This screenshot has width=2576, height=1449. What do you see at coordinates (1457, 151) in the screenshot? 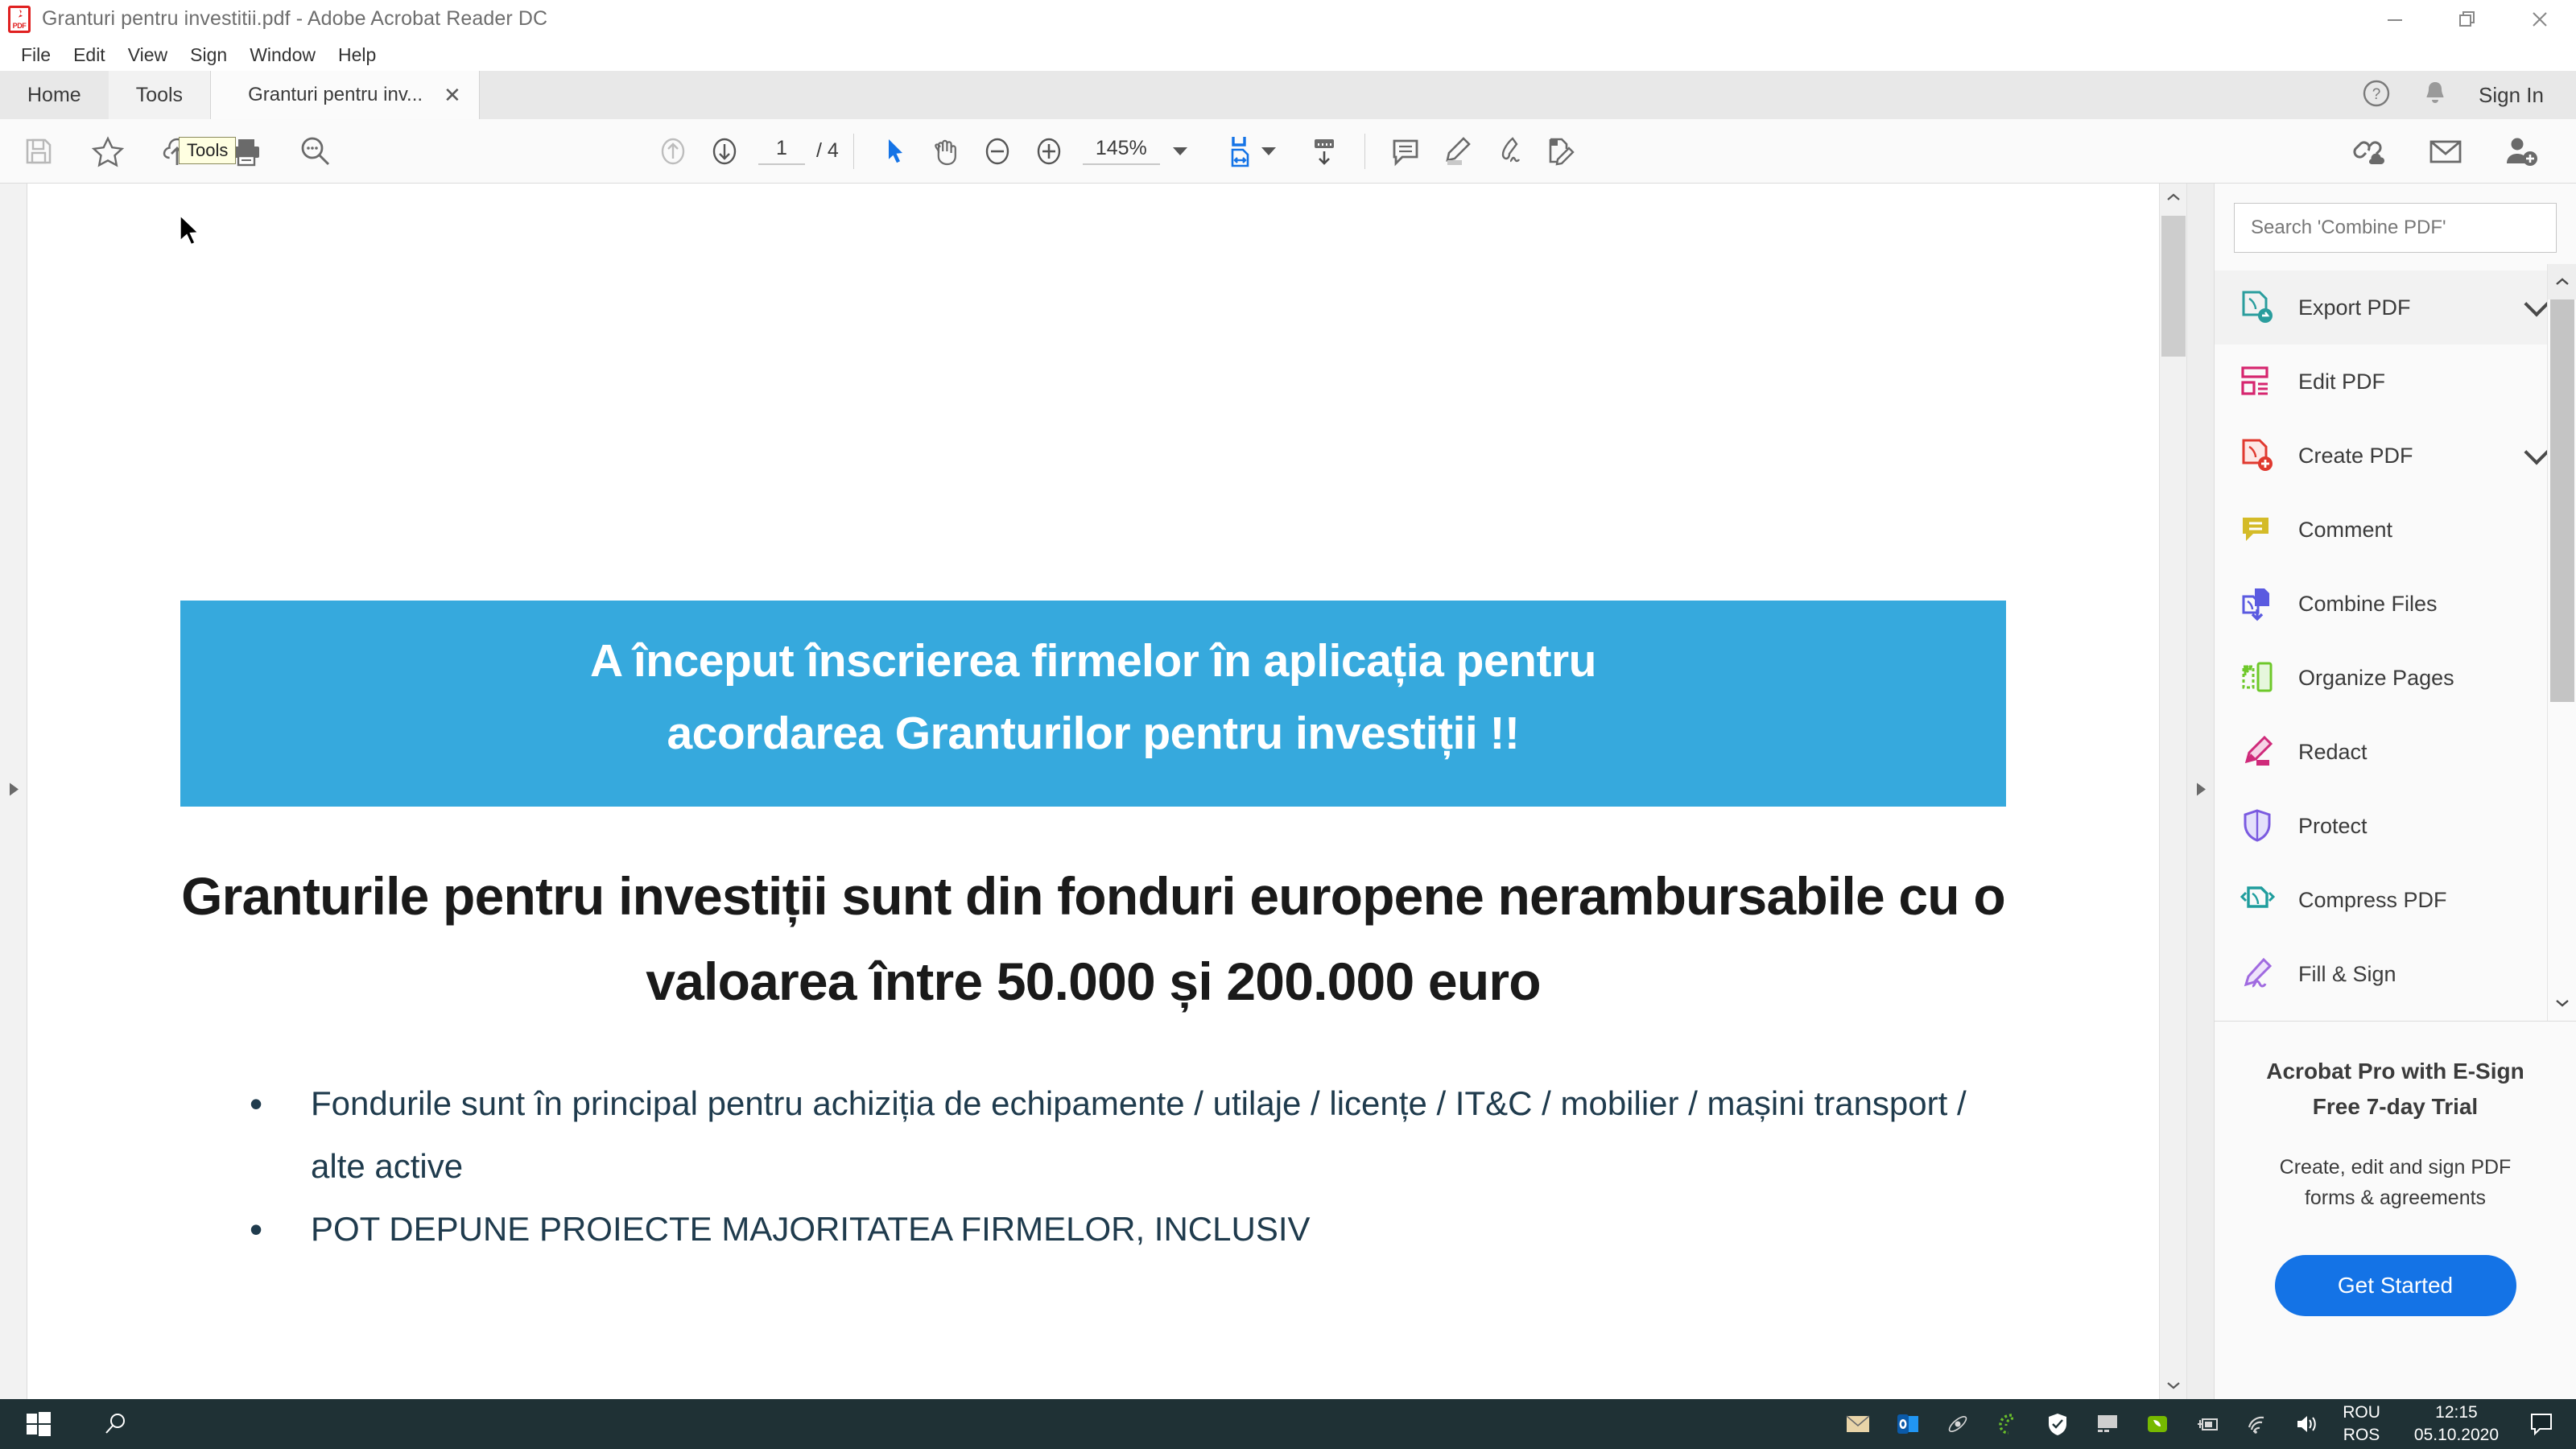
I see `highlight-icon` at bounding box center [1457, 151].